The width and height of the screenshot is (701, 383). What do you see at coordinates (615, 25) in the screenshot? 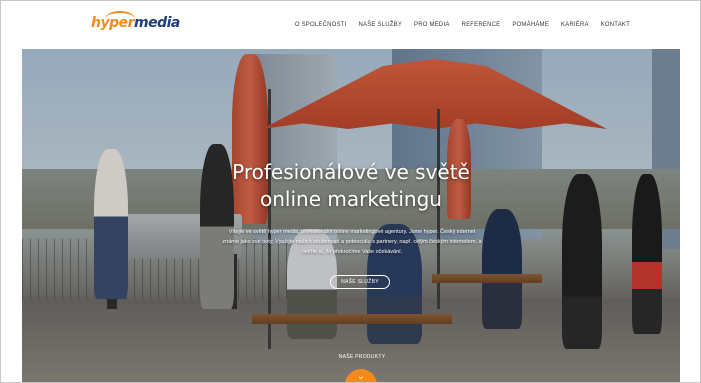
I see `nav-kontakt: KONTAKT` at bounding box center [615, 25].